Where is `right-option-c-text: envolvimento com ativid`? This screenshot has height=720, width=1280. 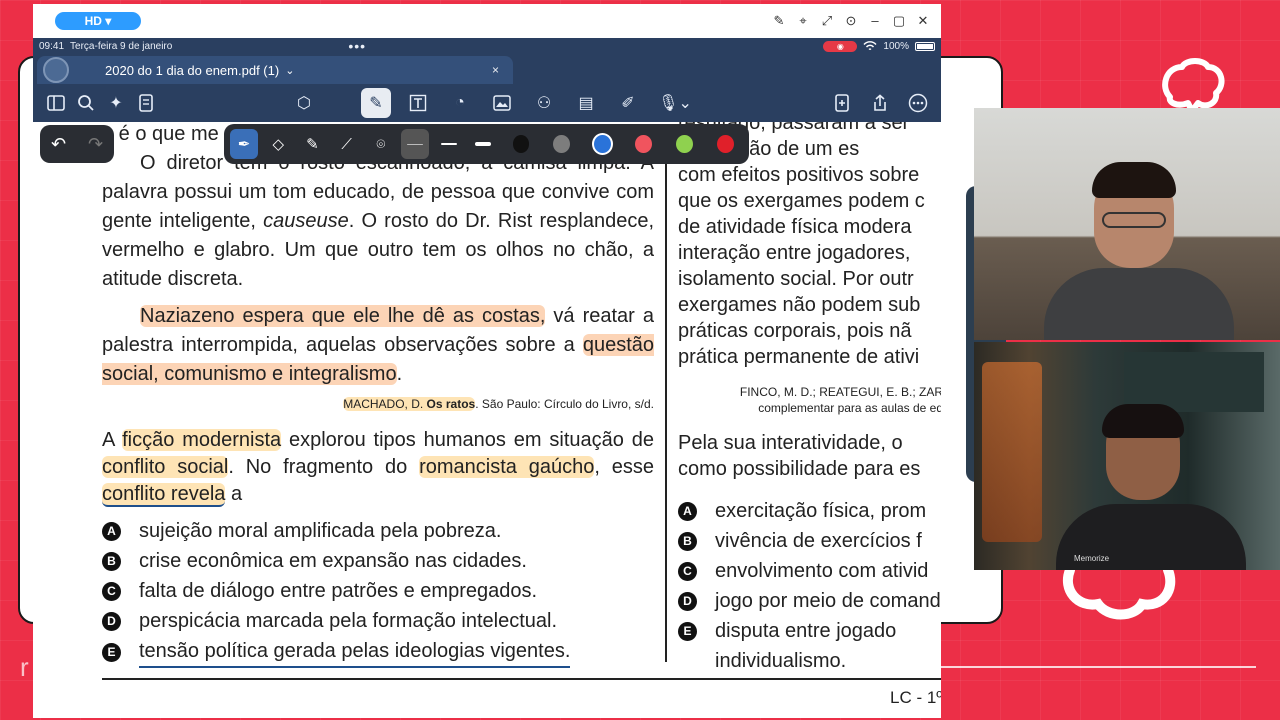 right-option-c-text: envolvimento com ativid is located at coordinates (822, 571).